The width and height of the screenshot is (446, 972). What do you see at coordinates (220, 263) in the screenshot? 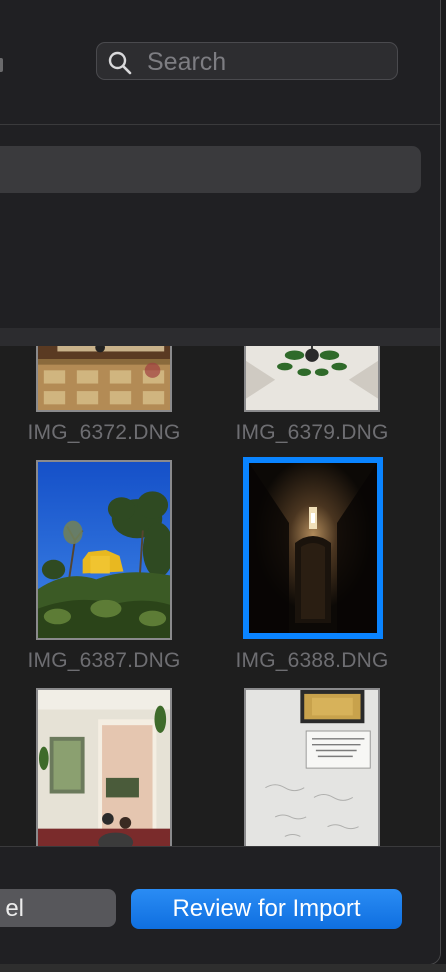
I see `options-area` at bounding box center [220, 263].